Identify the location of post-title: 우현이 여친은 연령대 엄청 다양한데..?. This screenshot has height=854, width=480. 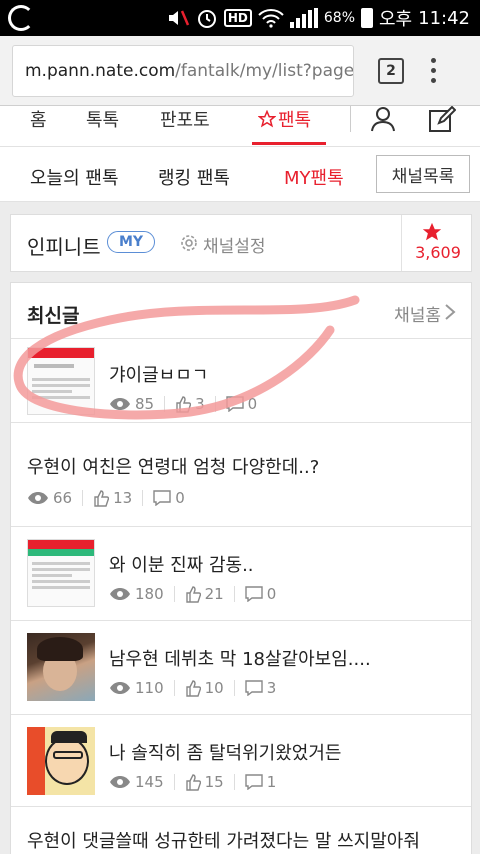
(173, 466).